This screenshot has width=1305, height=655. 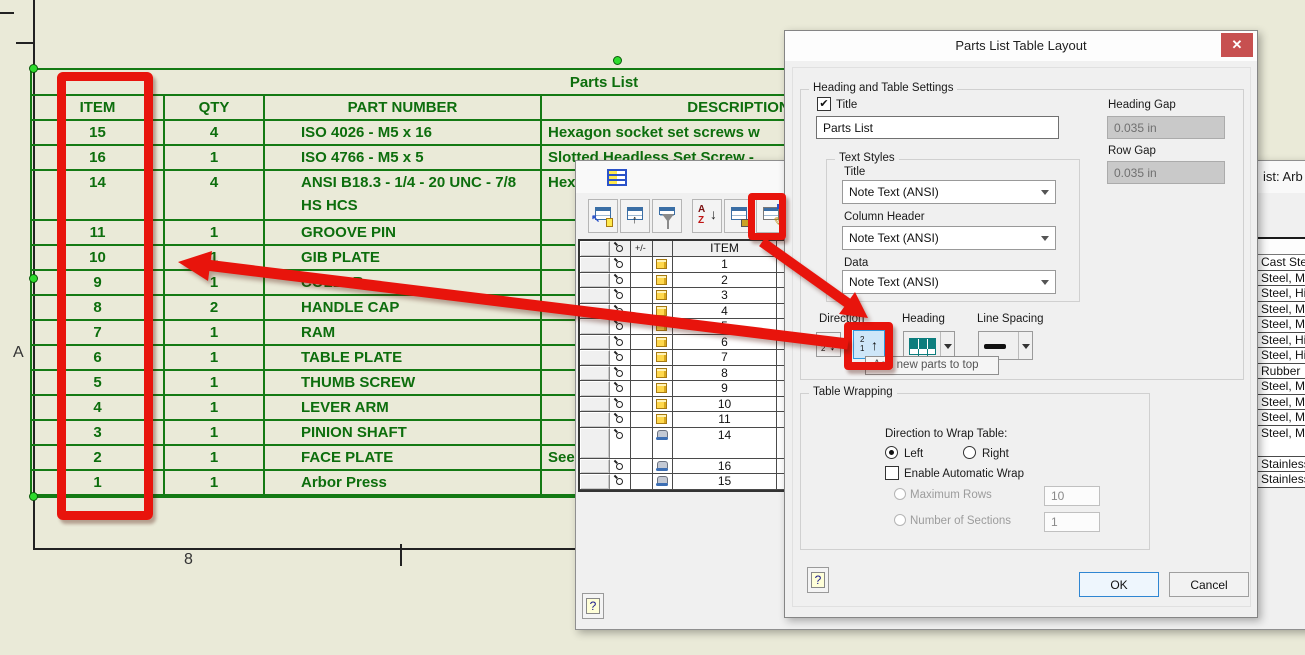 I want to click on title-style-dropdown: Note Text (ANSI), so click(x=949, y=192).